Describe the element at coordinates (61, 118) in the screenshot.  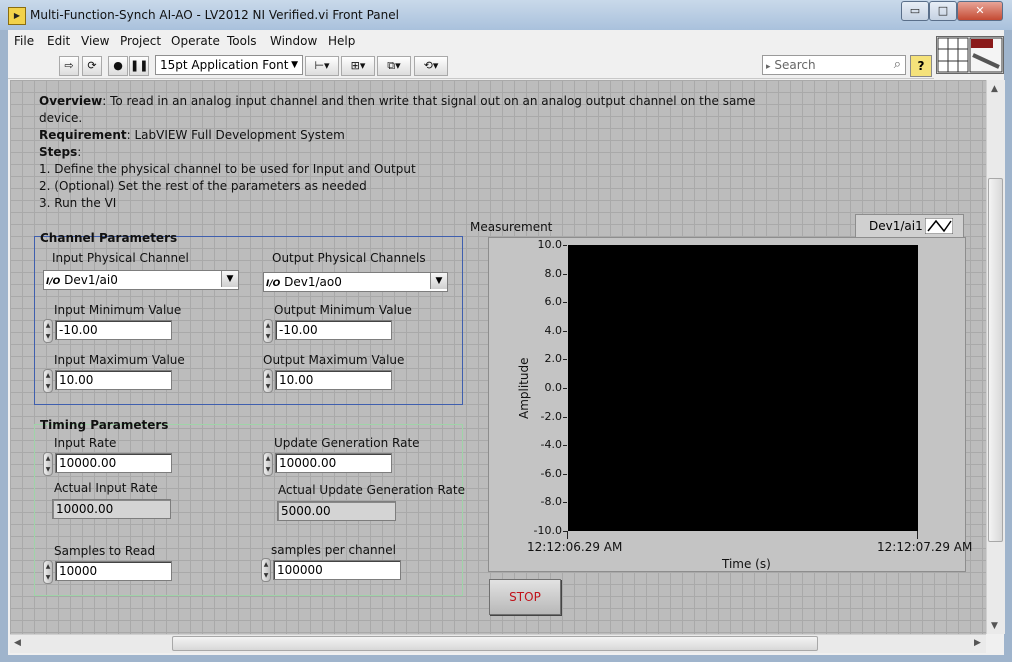
I see `overview-text-line-2: device.` at that location.